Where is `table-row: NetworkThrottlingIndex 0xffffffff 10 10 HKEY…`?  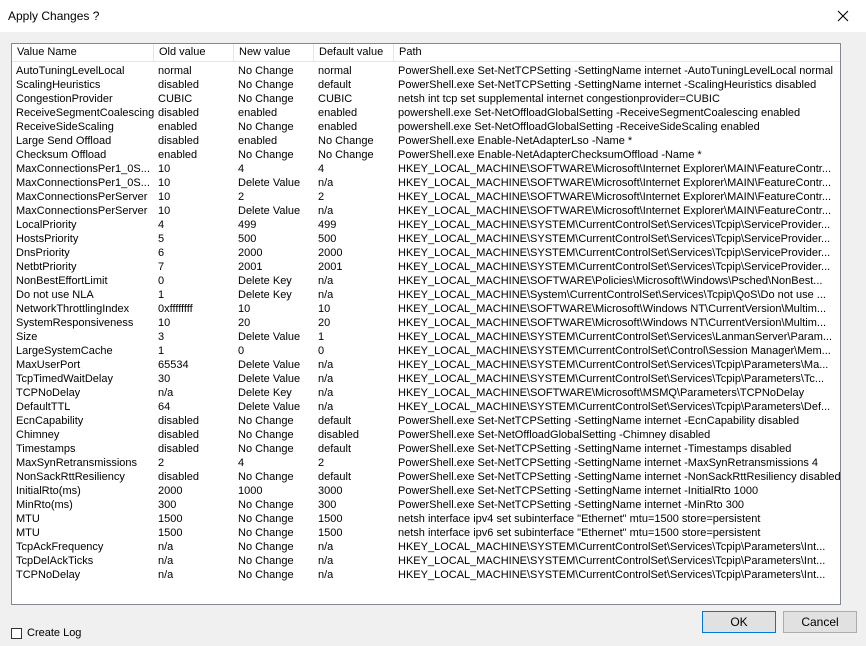
table-row: NetworkThrottlingIndex 0xffffffff 10 10 HKEY… is located at coordinates (426, 309).